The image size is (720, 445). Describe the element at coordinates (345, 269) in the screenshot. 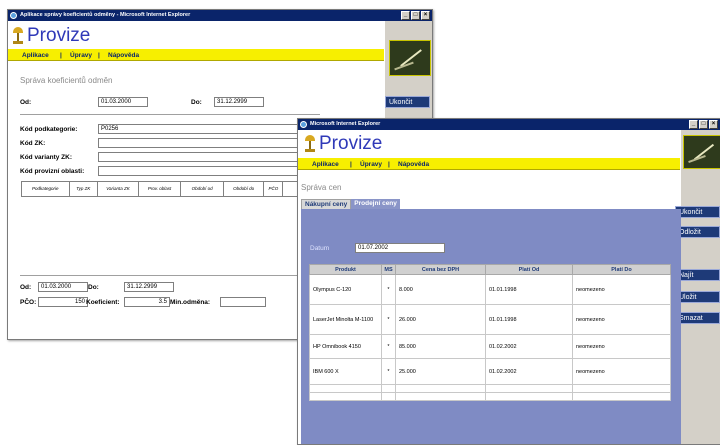

I see `column-header: Produkt` at that location.